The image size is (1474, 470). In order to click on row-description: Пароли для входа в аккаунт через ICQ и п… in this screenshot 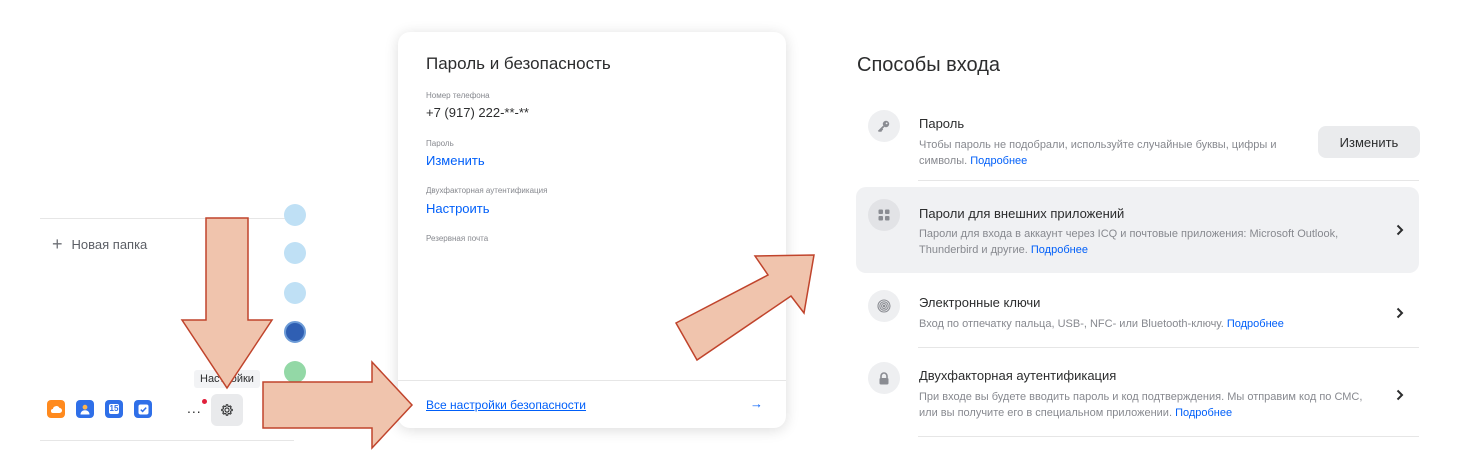, I will do `click(1139, 242)`.